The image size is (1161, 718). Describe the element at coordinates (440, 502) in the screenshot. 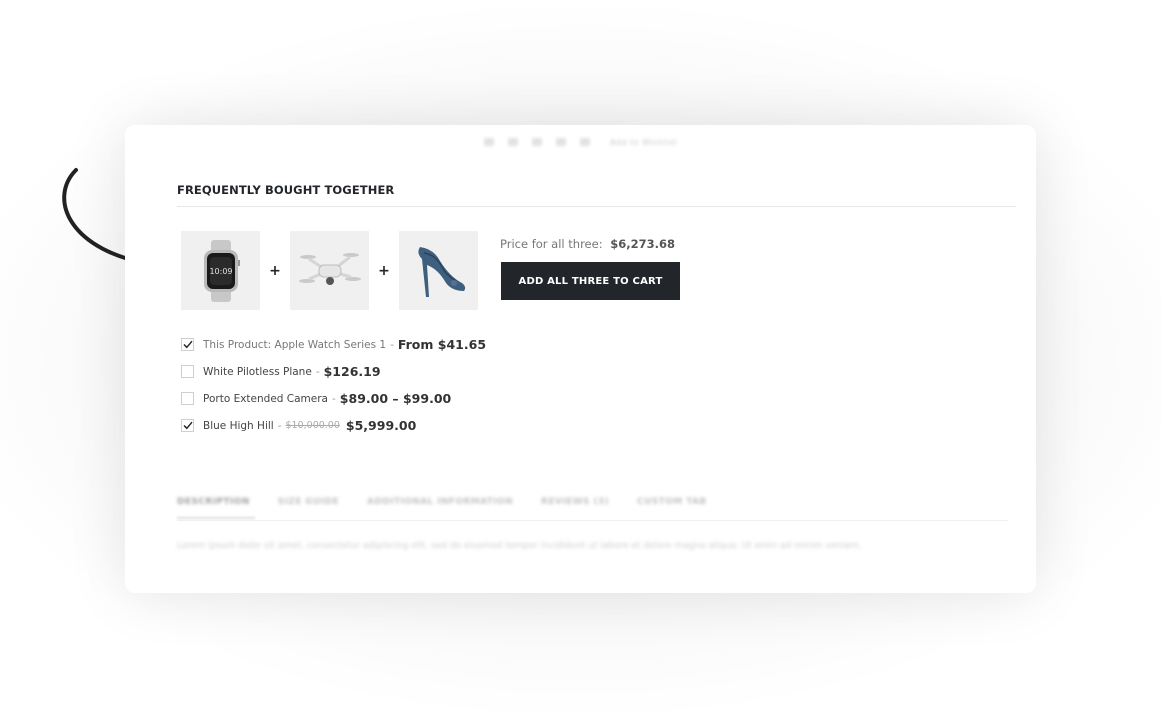

I see `tab-additional-information: ADDITIONAL INFORMATION` at that location.